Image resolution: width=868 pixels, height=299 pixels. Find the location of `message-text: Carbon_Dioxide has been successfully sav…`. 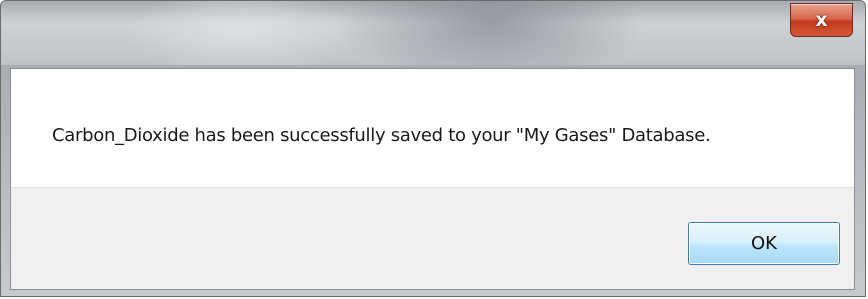

message-text: Carbon_Dioxide has been successfully sav… is located at coordinates (381, 135).